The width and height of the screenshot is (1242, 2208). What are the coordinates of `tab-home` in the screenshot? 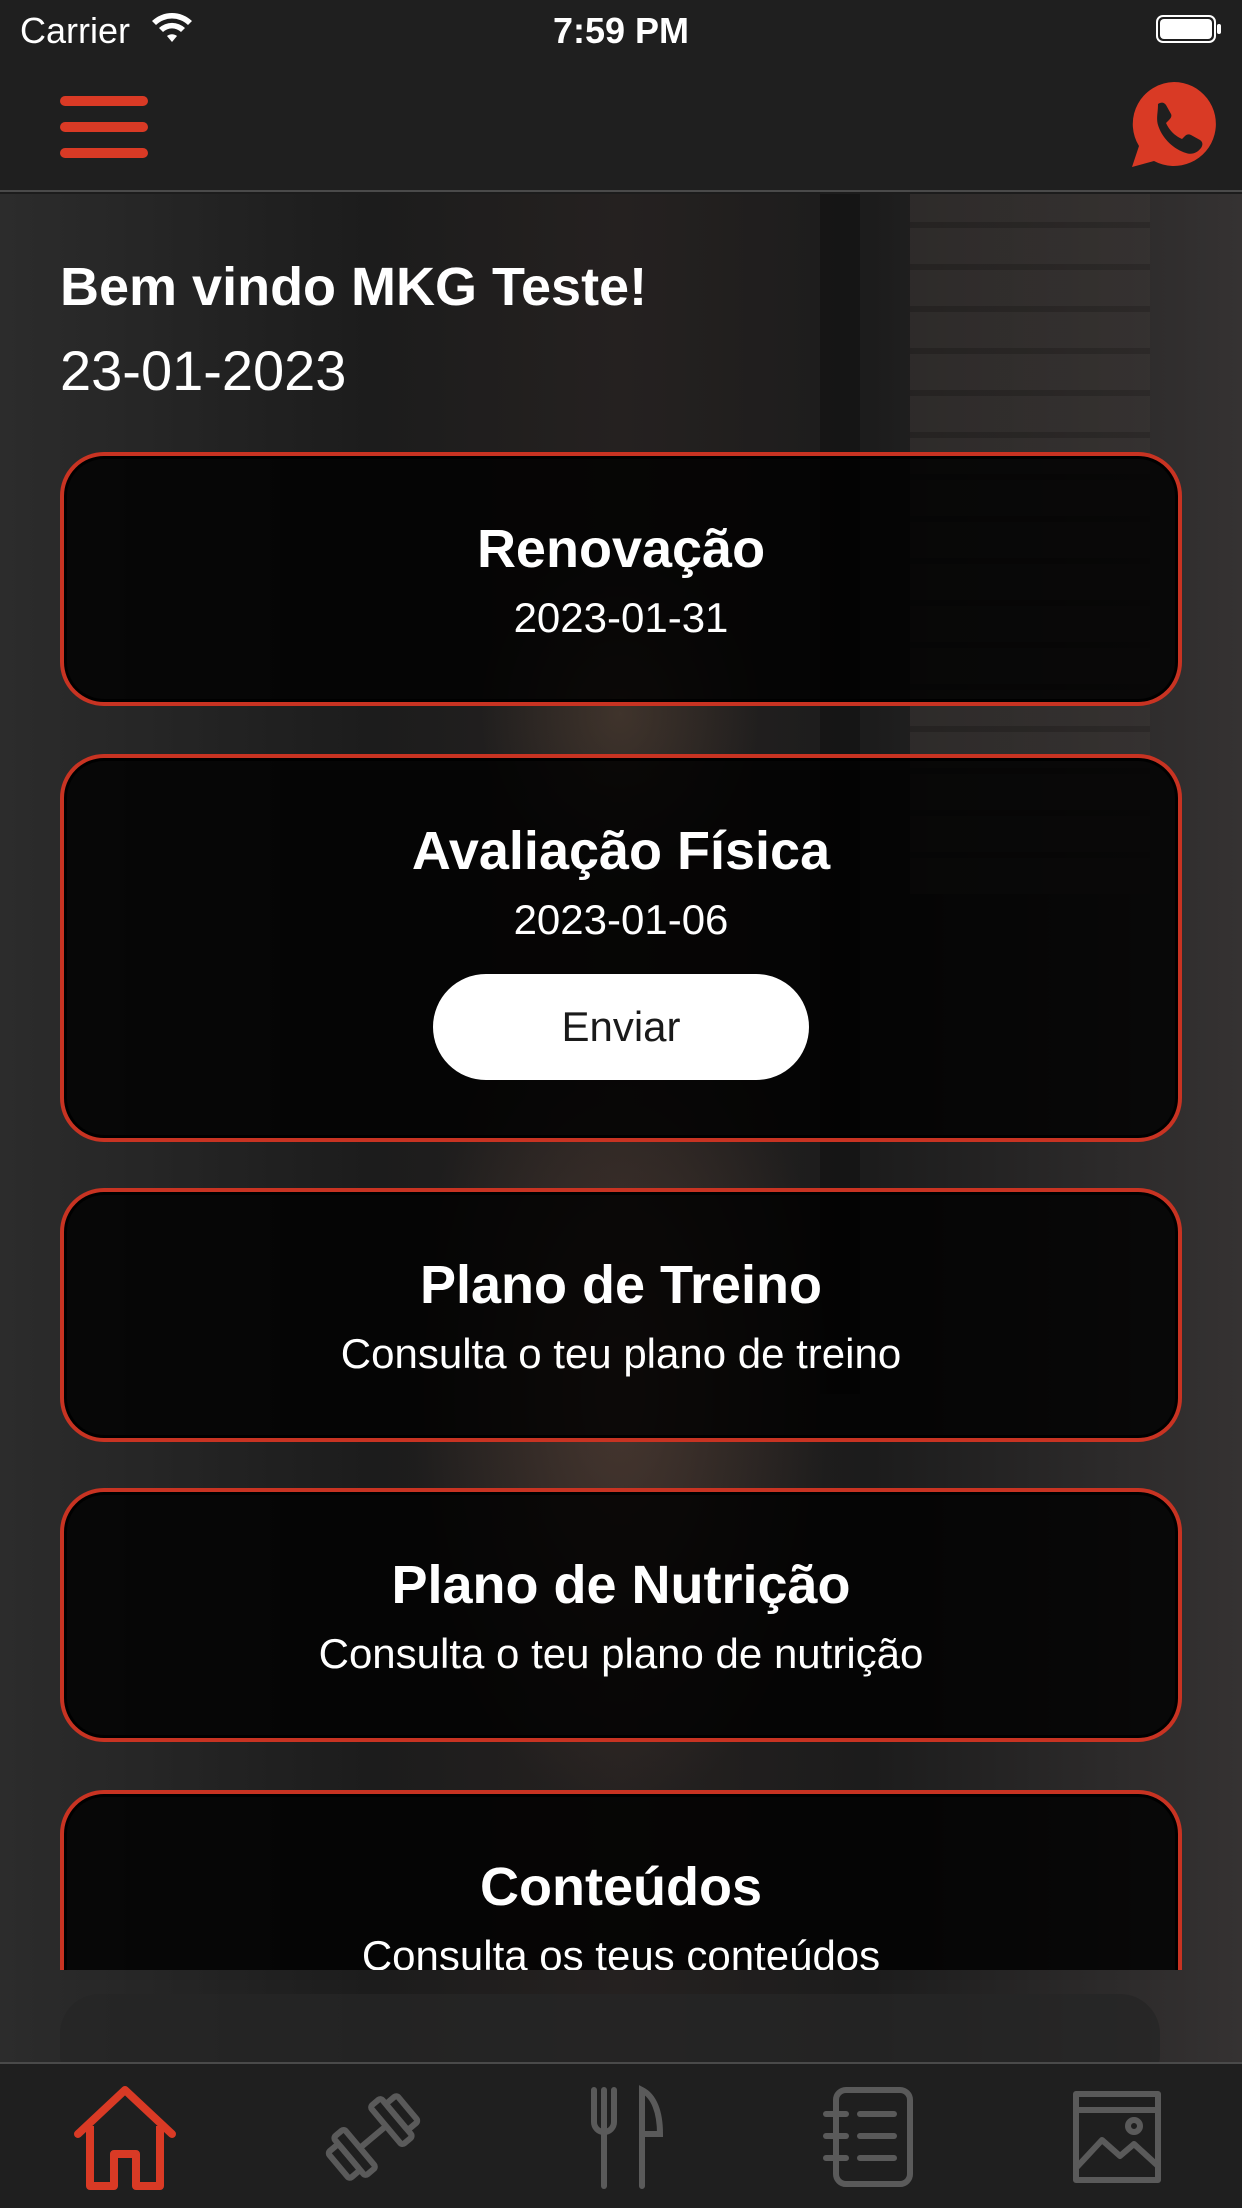 It's located at (124, 2136).